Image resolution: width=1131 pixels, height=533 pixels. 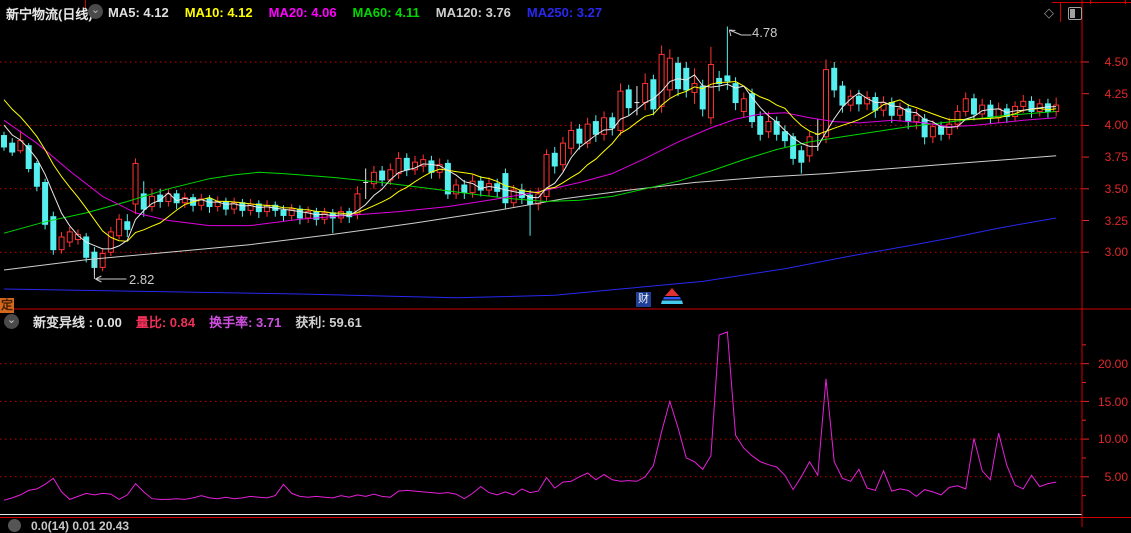 I want to click on price-tick-325: 3.25, so click(x=1116, y=221).